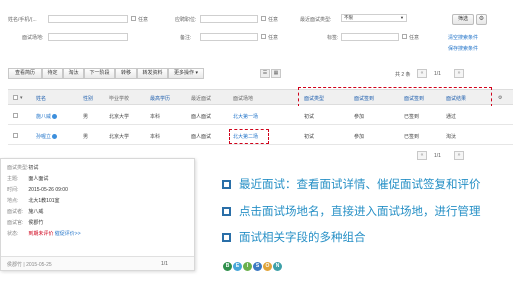 Image resolution: width=513 pixels, height=281 pixels. Describe the element at coordinates (68, 234) in the screenshot. I see `remind-review-link: 催促评价>>` at that location.